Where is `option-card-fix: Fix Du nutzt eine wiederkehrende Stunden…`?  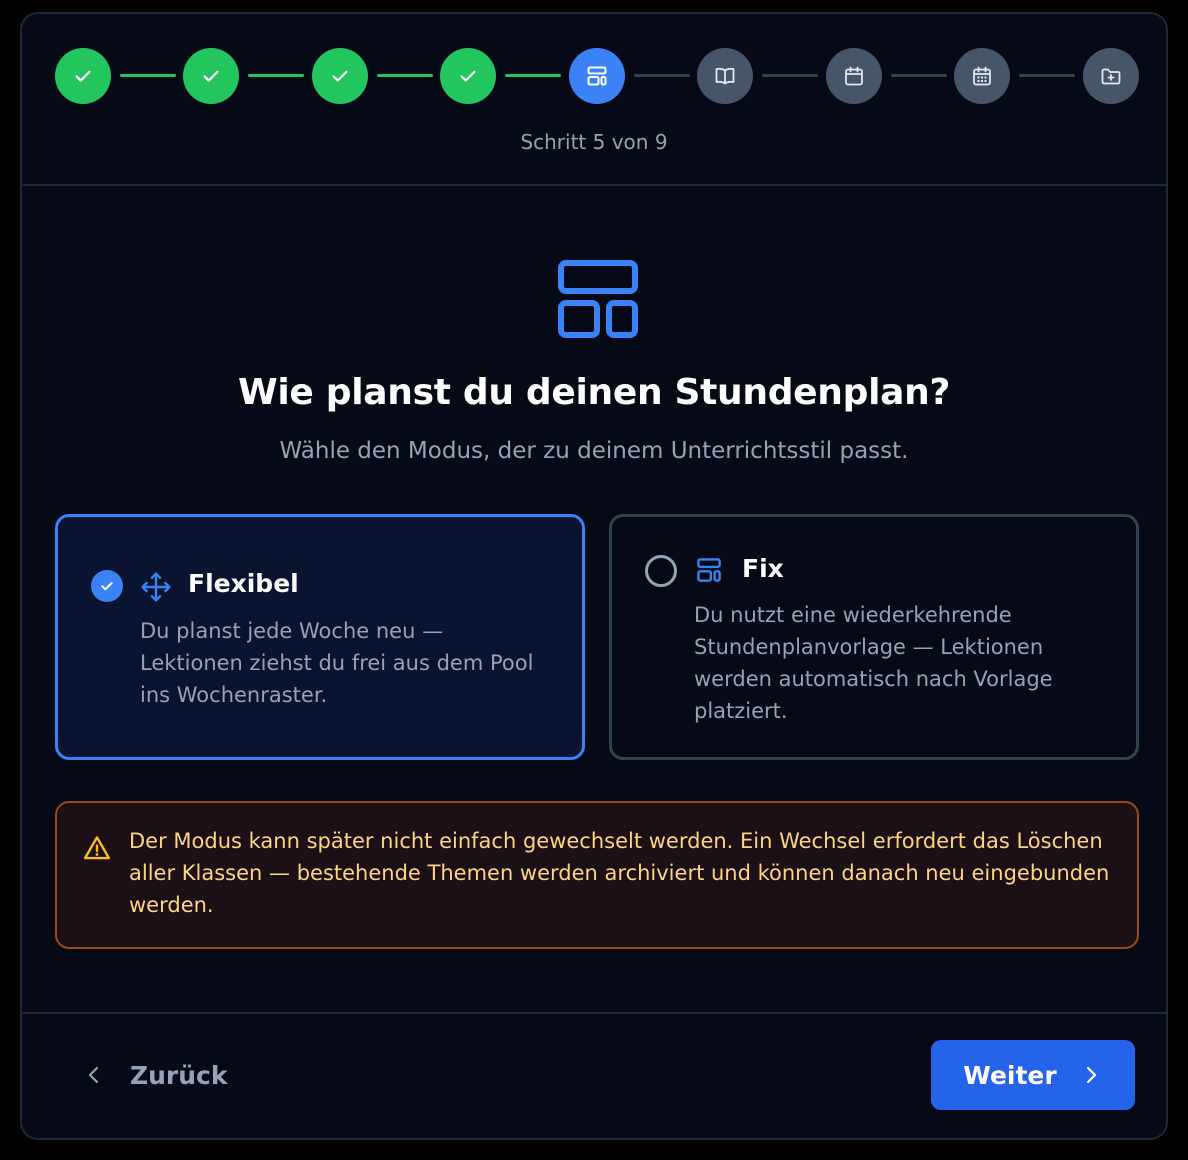 option-card-fix: Fix Du nutzt eine wiederkehrende Stunden… is located at coordinates (874, 637).